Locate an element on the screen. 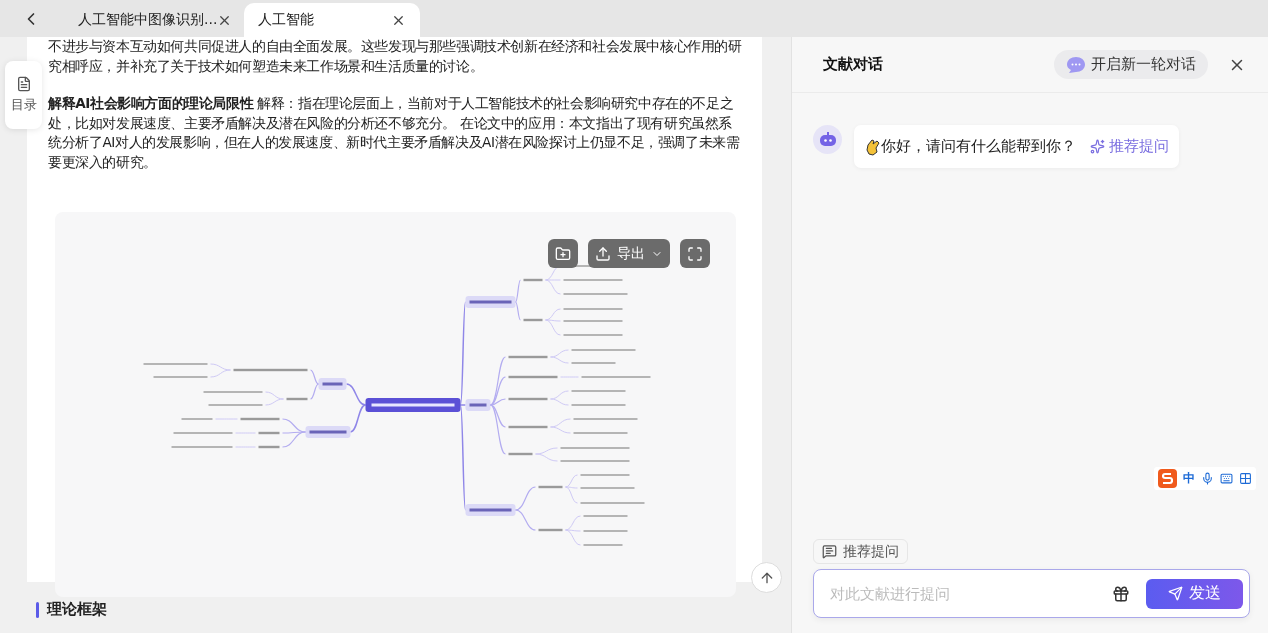 The width and height of the screenshot is (1268, 633). chat-icon is located at coordinates (829, 551).